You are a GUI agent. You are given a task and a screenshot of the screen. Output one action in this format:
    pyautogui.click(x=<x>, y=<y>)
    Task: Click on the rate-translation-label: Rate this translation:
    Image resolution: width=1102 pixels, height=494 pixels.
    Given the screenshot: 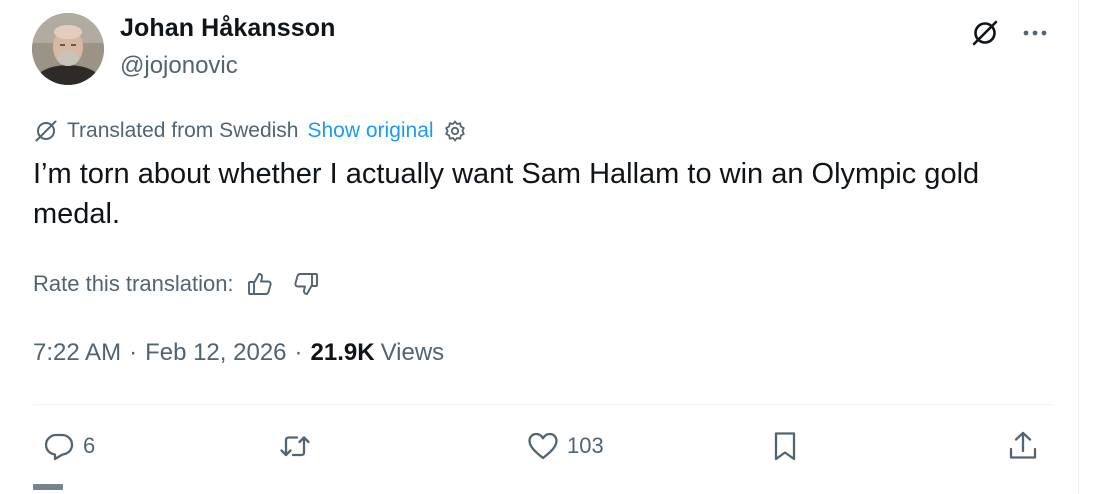 What is the action you would take?
    pyautogui.click(x=133, y=283)
    